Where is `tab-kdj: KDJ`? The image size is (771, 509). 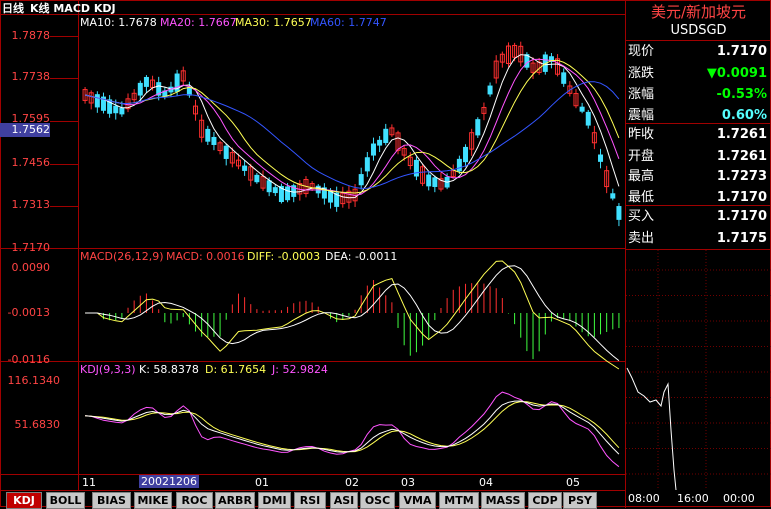 tab-kdj: KDJ is located at coordinates (24, 500).